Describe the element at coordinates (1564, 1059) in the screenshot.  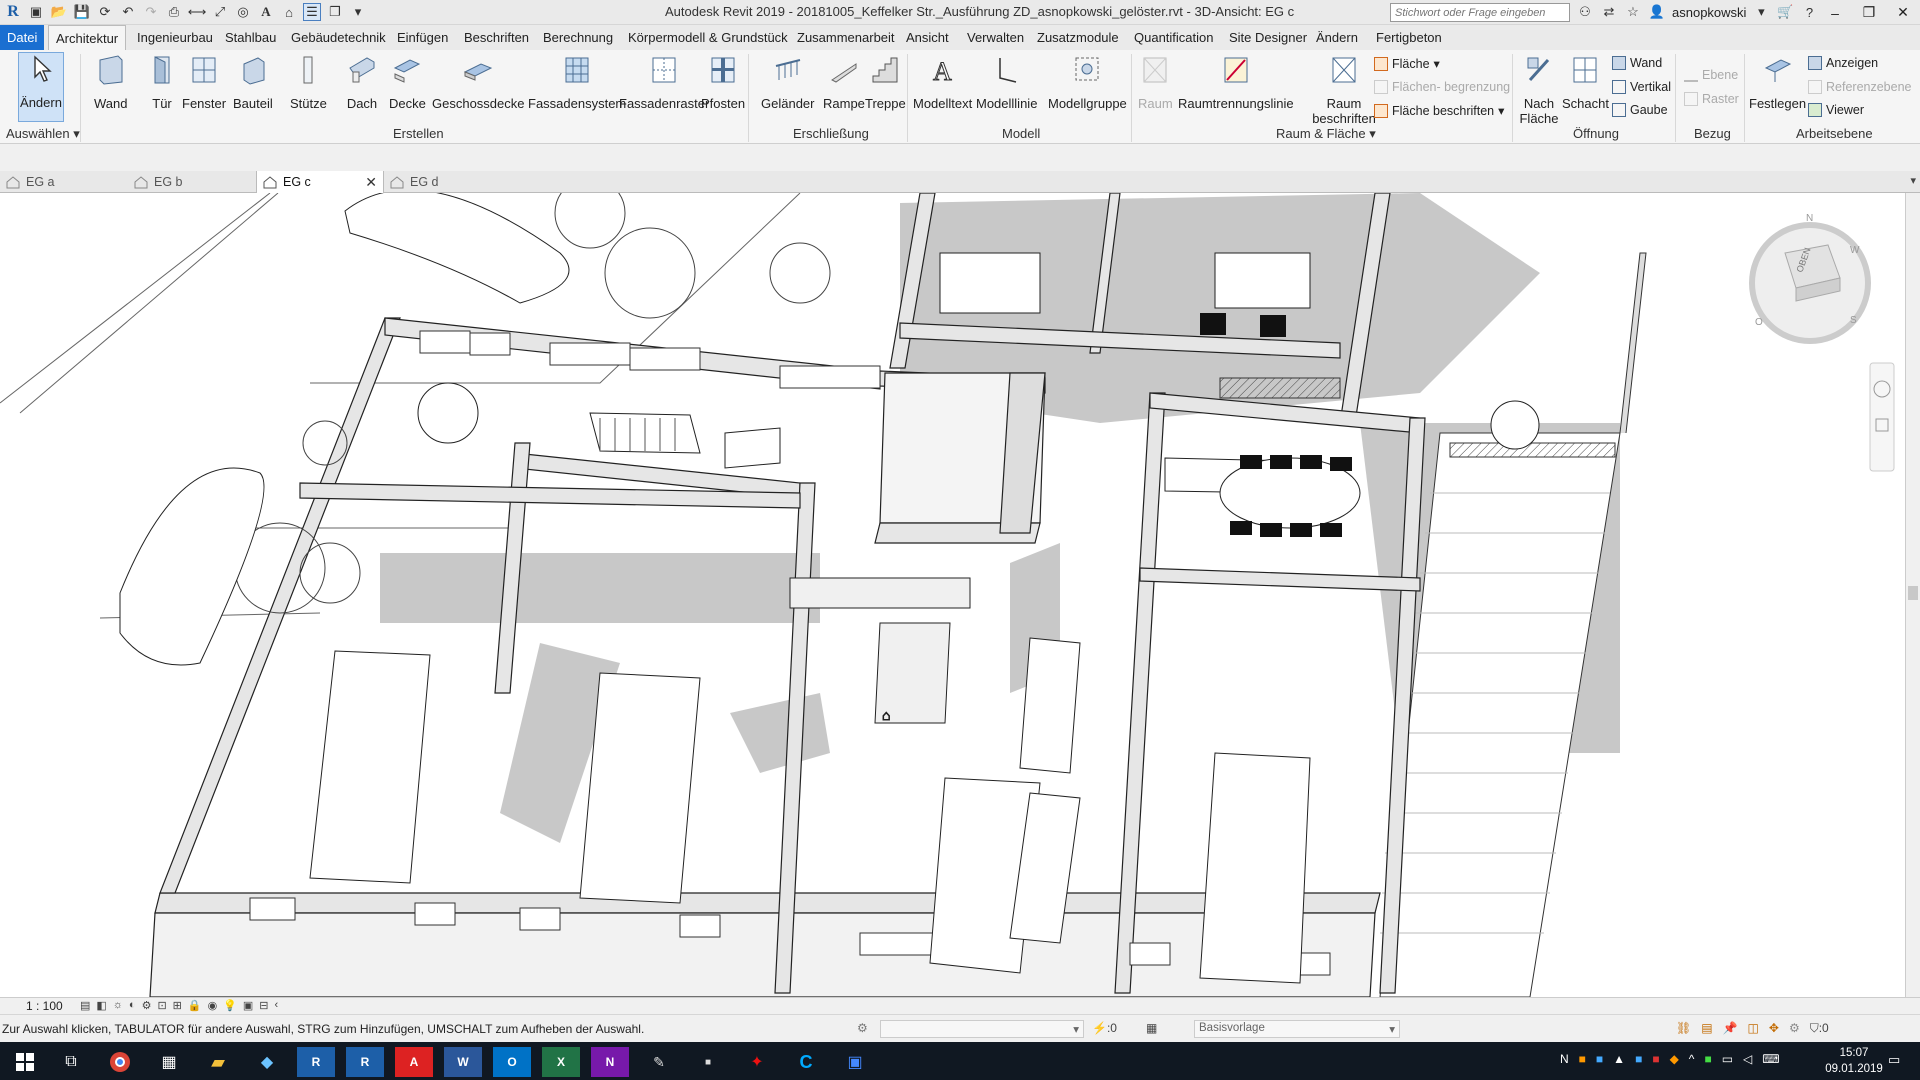
I see `tray-icon: N` at that location.